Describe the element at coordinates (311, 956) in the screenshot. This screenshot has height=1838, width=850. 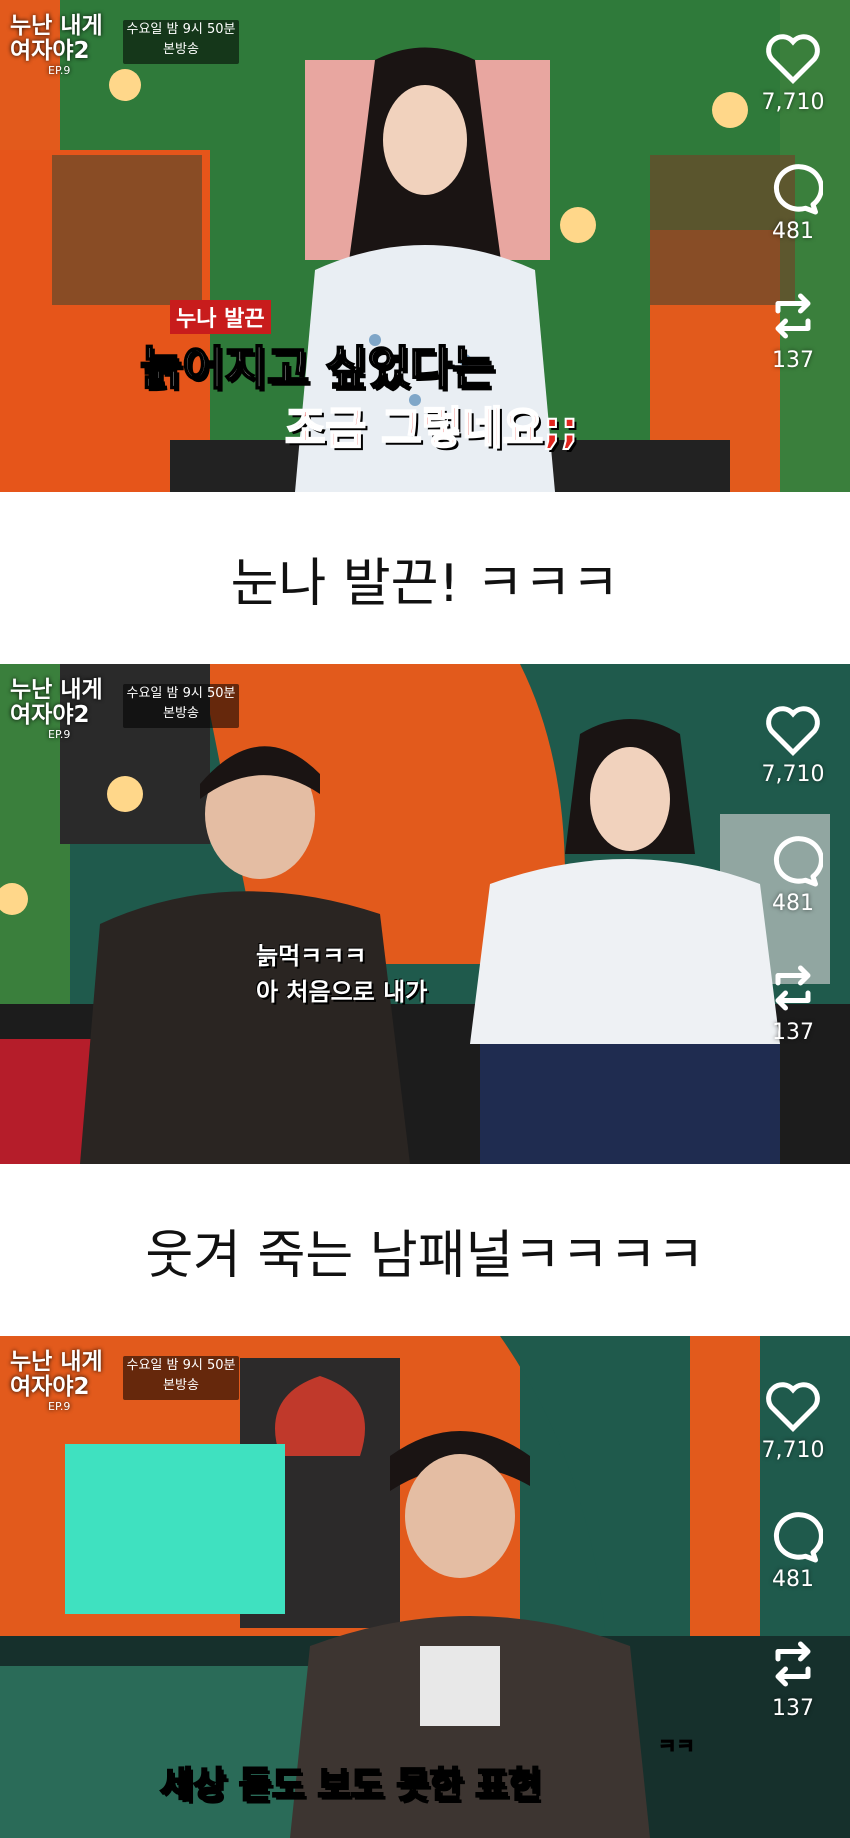
I see `subtitle-line1: 늙먹ㅋㅋㅋ` at that location.